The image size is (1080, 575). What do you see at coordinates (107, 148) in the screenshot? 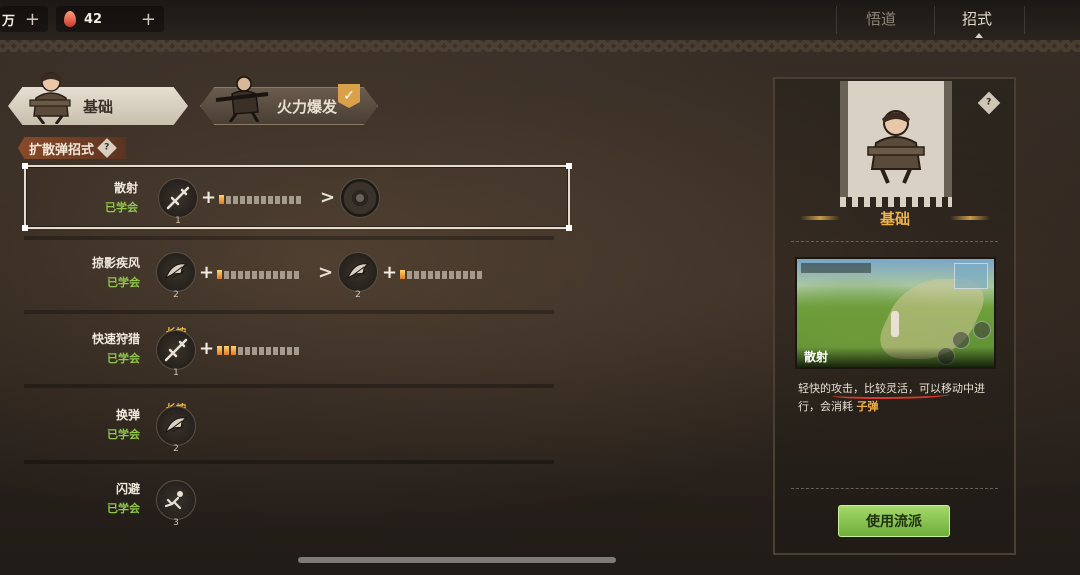
I see `info-icon: ?` at bounding box center [107, 148].